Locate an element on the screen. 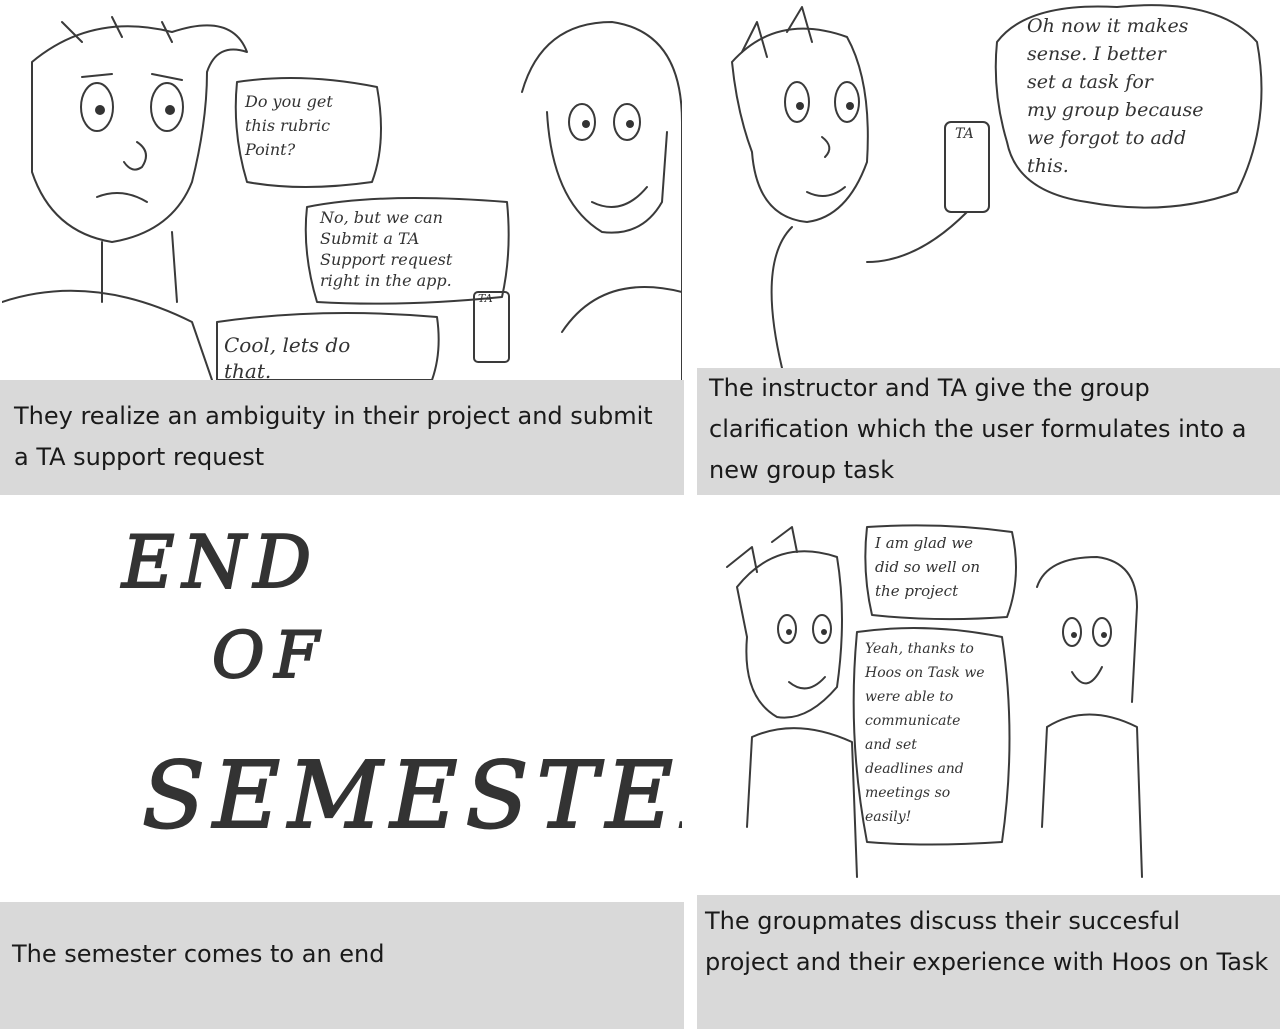 The width and height of the screenshot is (1280, 1031). end-title: END is located at coordinates (219, 562).